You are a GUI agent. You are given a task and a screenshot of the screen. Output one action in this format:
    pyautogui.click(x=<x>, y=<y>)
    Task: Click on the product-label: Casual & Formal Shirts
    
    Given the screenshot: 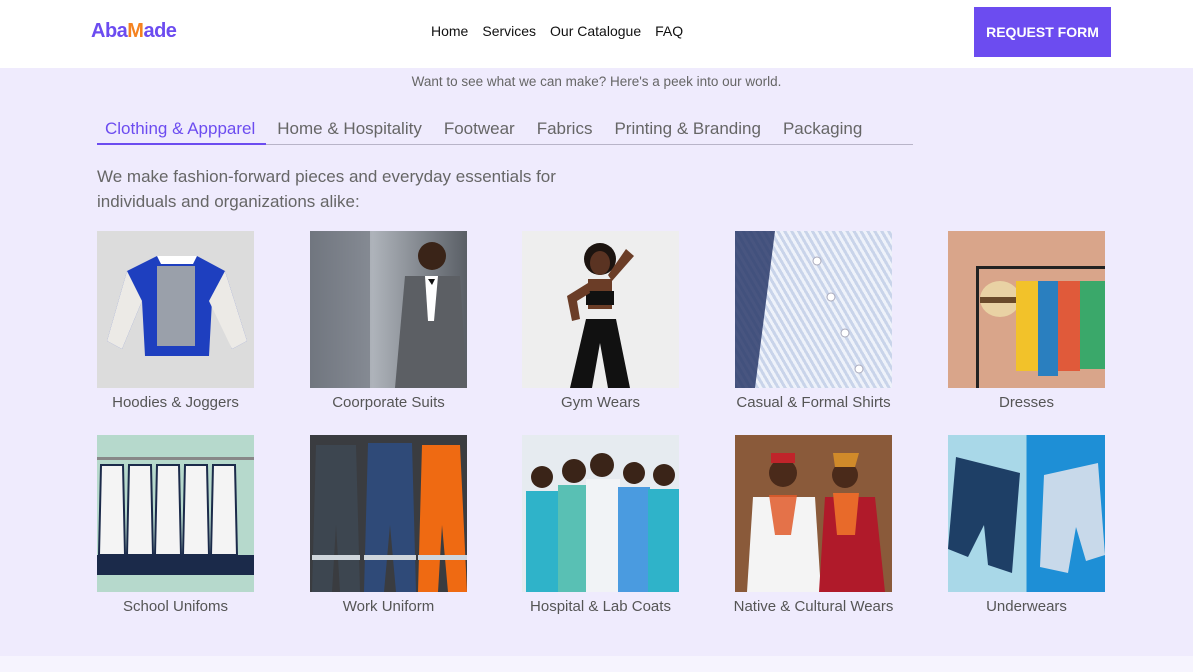 What is the action you would take?
    pyautogui.click(x=813, y=402)
    